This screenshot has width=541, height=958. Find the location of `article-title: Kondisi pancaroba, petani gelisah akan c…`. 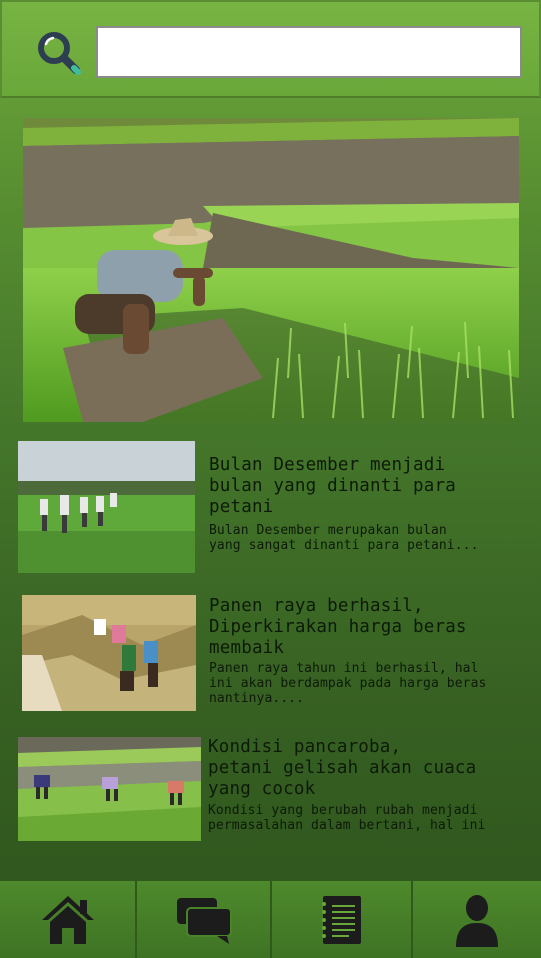

article-title: Kondisi pancaroba, petani gelisah akan c… is located at coordinates (342, 768).